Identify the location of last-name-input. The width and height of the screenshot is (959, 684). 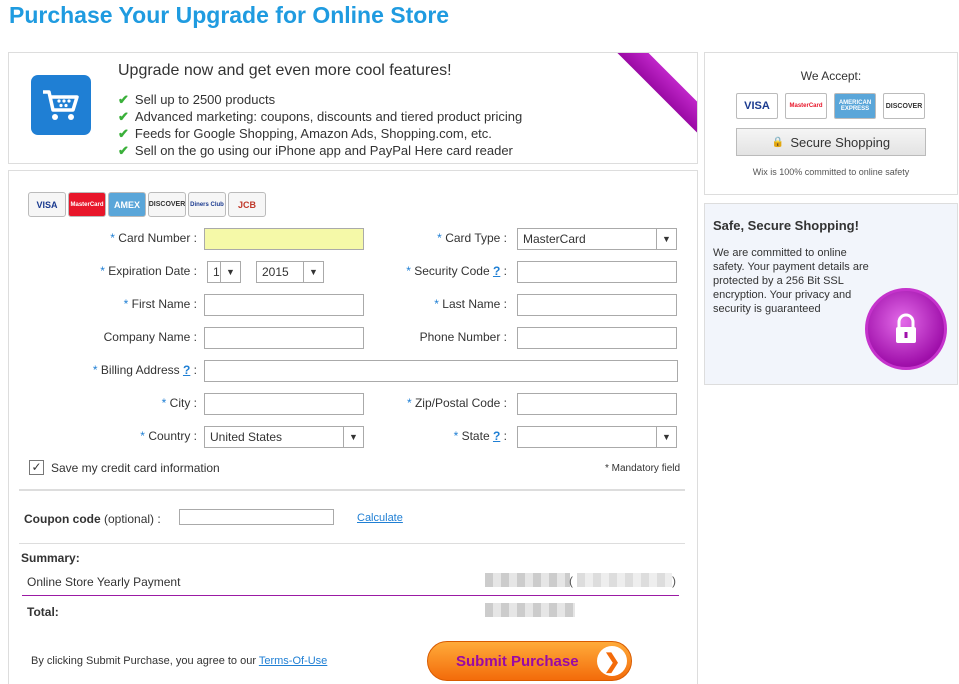
(597, 305).